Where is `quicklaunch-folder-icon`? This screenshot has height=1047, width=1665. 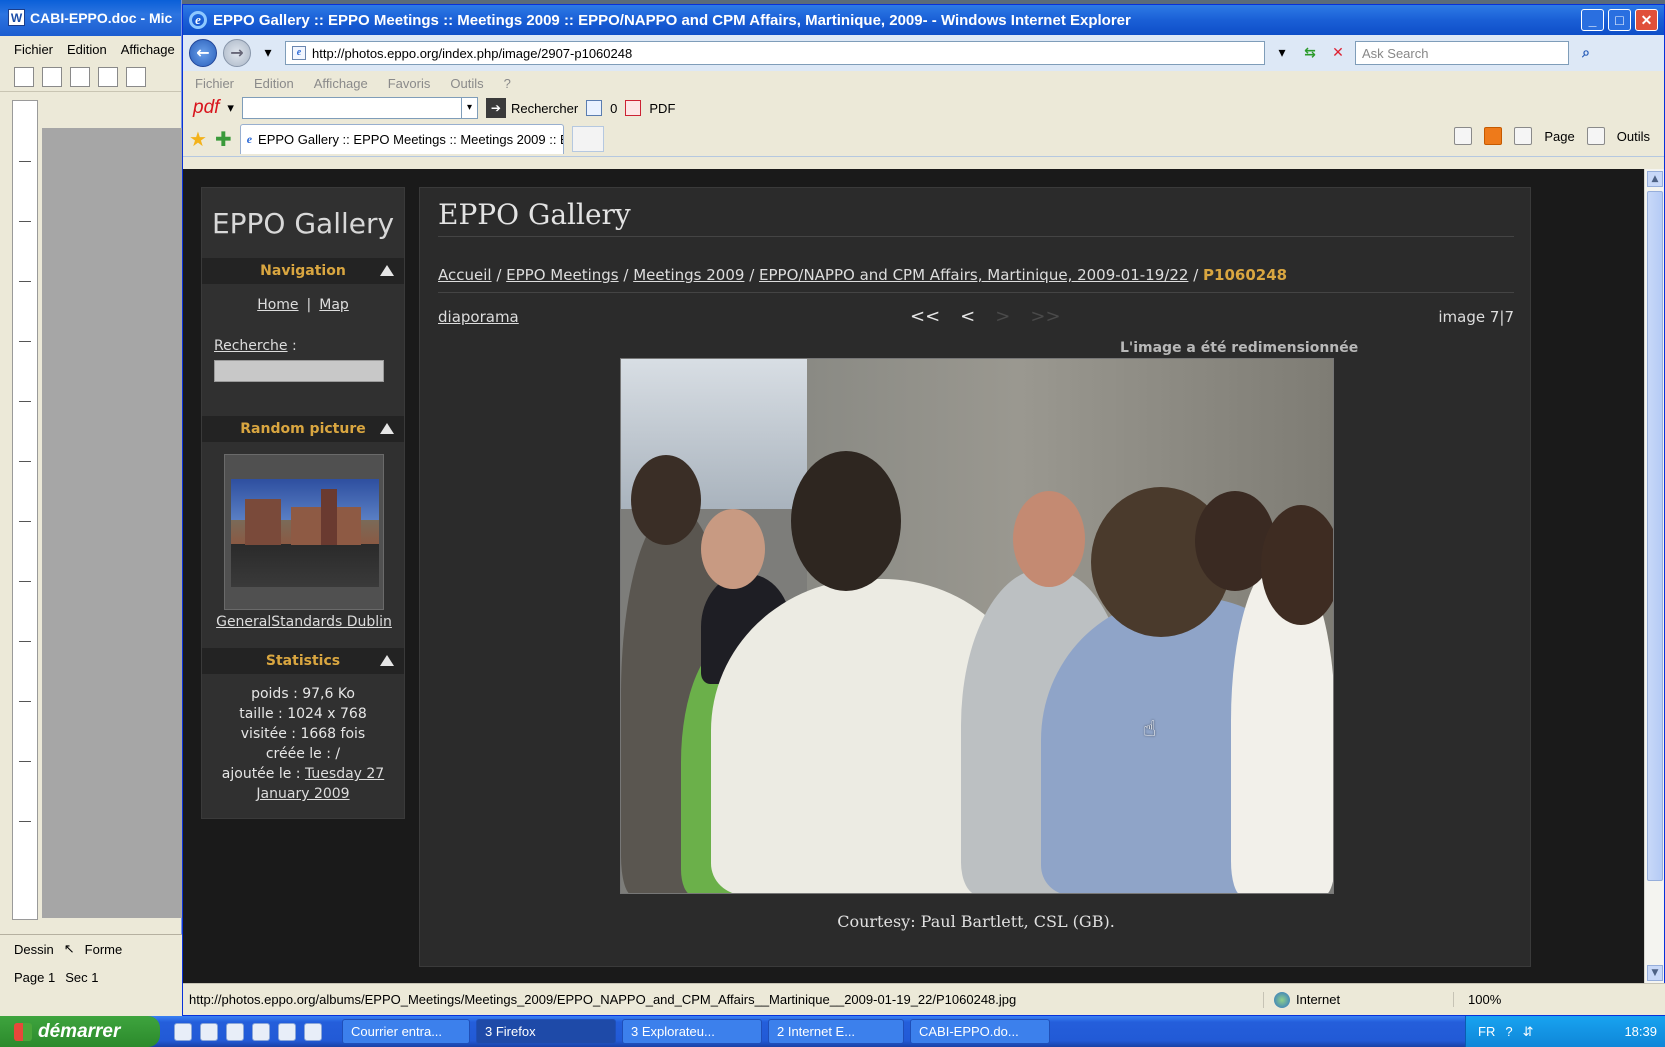
quicklaunch-folder-icon is located at coordinates (209, 1031).